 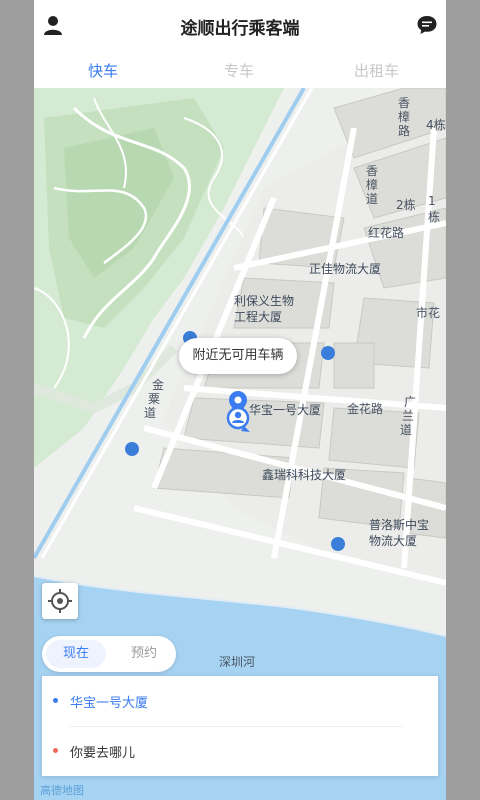 I want to click on label-libaoyi-2: 工程大厦, so click(x=258, y=317).